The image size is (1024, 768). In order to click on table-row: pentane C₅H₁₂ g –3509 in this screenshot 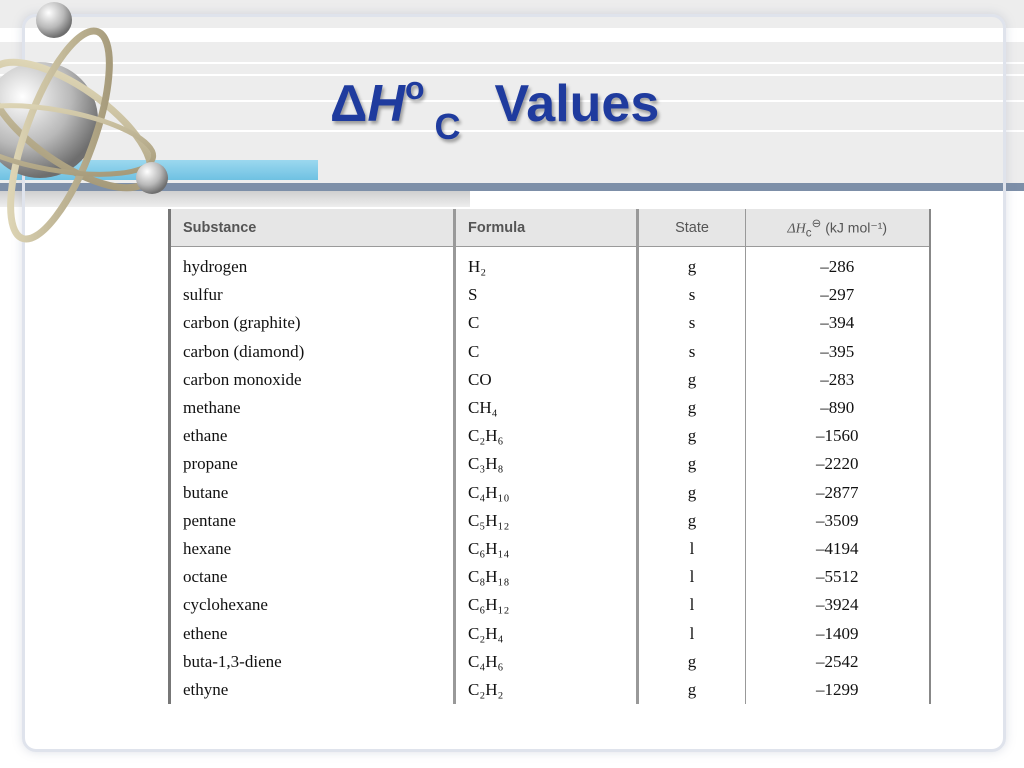, I will do `click(549, 520)`.